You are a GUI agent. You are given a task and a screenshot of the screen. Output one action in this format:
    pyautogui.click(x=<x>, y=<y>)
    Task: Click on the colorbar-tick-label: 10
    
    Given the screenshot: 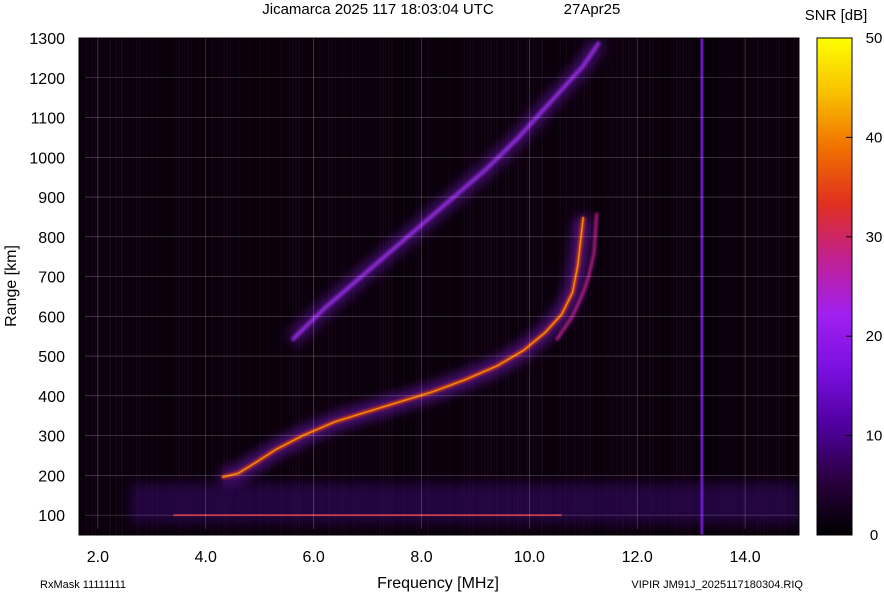 What is the action you would take?
    pyautogui.click(x=874, y=436)
    